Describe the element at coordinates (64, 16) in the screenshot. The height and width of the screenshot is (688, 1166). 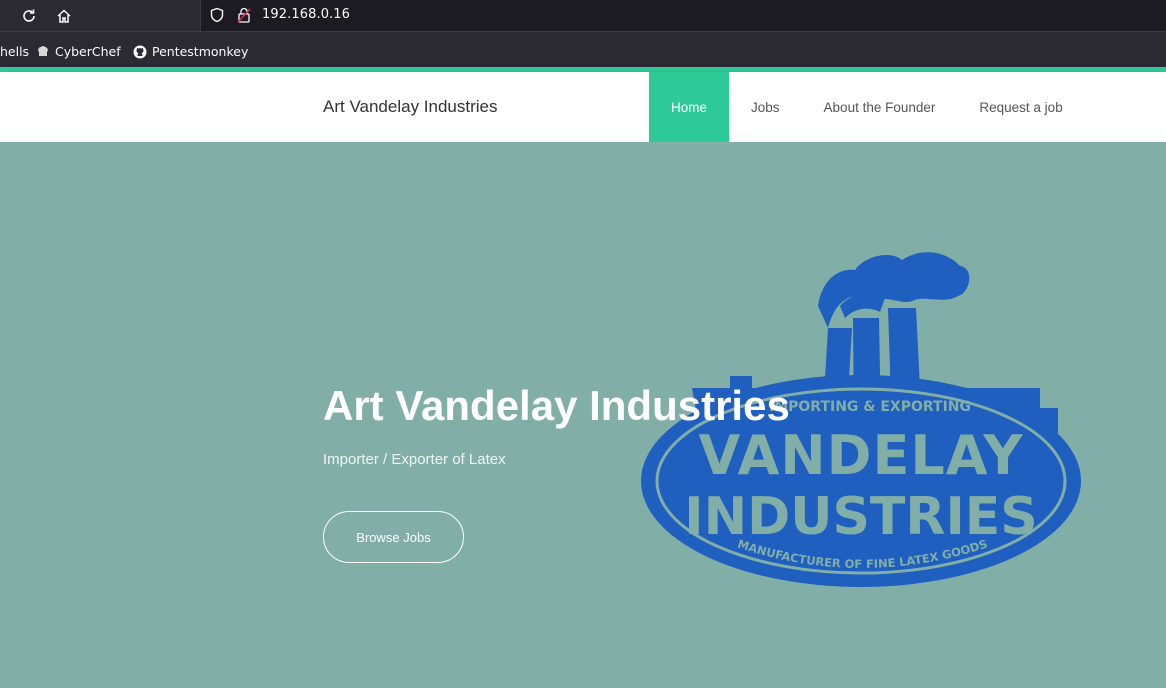
I see `home-icon` at that location.